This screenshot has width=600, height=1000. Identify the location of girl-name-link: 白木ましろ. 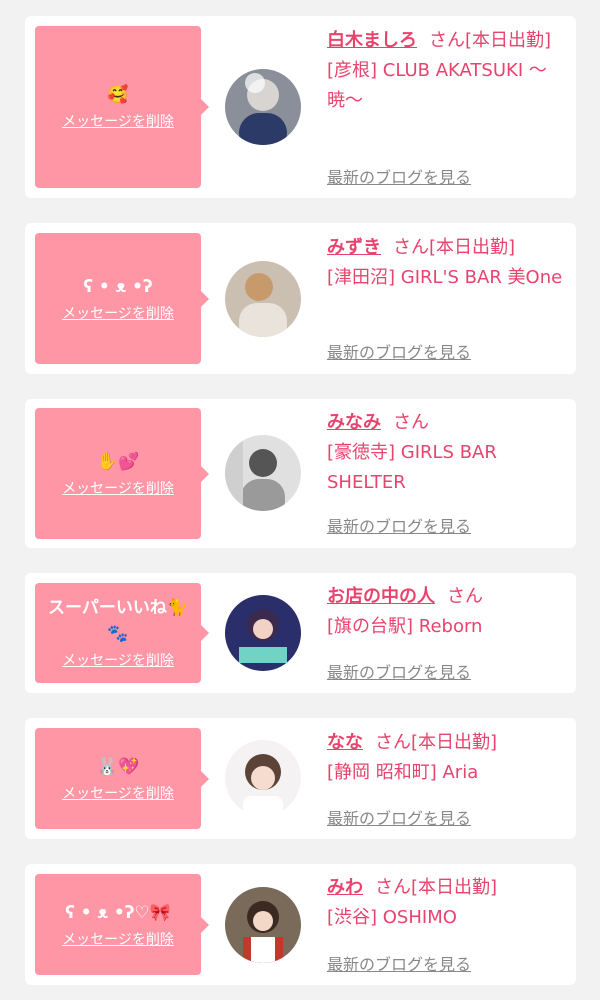
(372, 40).